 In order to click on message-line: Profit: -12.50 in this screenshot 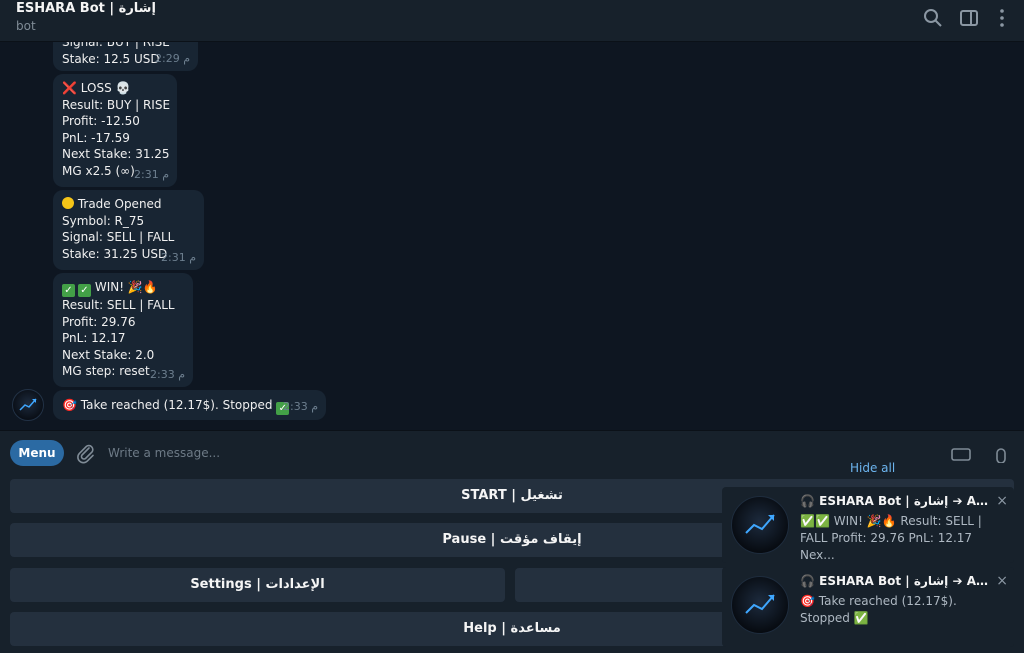, I will do `click(101, 121)`.